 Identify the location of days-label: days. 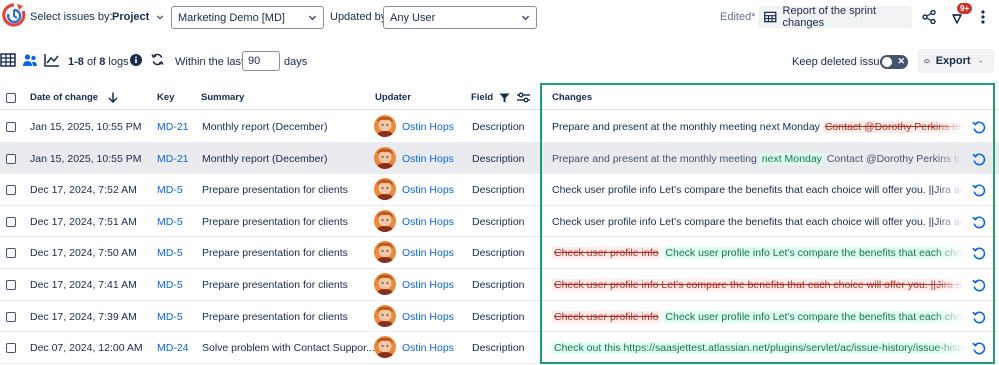
(296, 62).